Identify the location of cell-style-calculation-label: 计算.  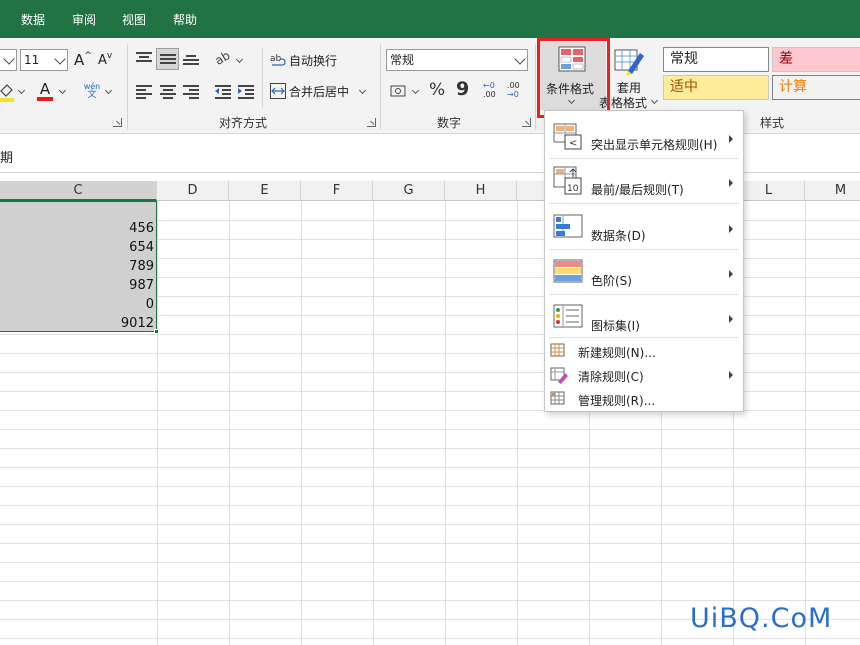
(793, 87).